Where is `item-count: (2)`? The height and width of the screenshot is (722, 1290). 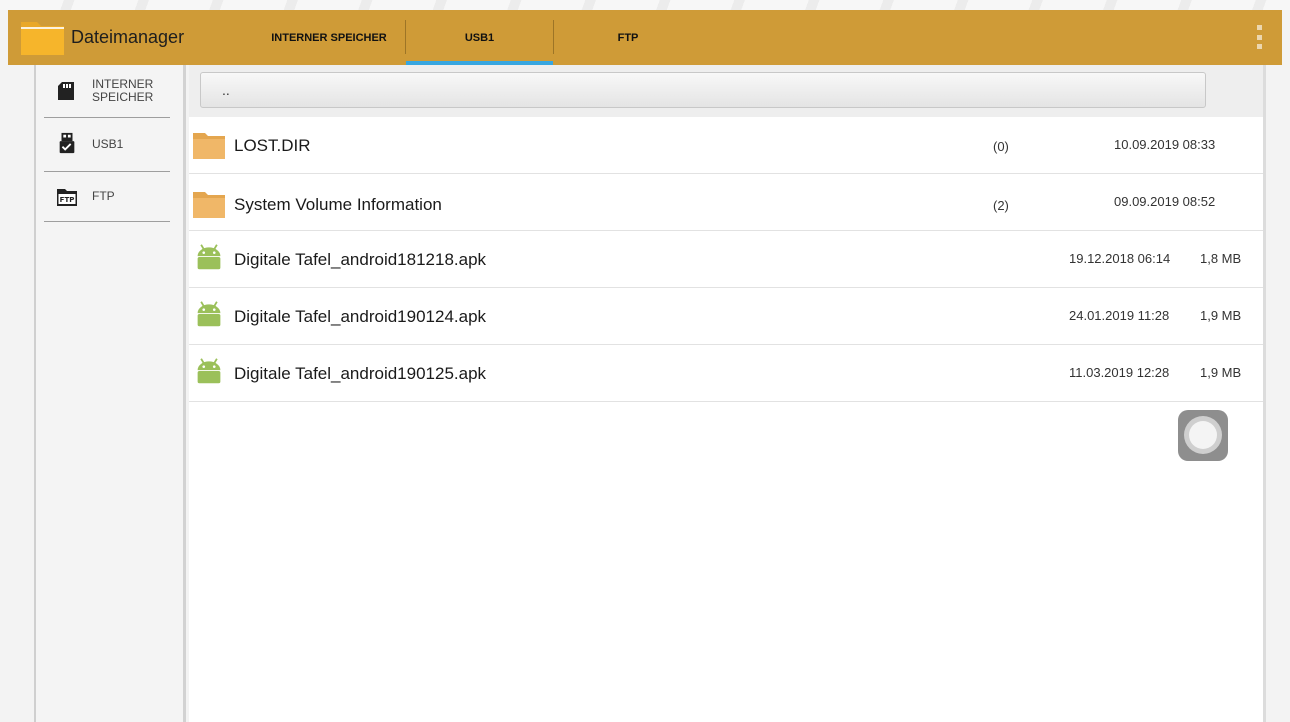
item-count: (2) is located at coordinates (1001, 205).